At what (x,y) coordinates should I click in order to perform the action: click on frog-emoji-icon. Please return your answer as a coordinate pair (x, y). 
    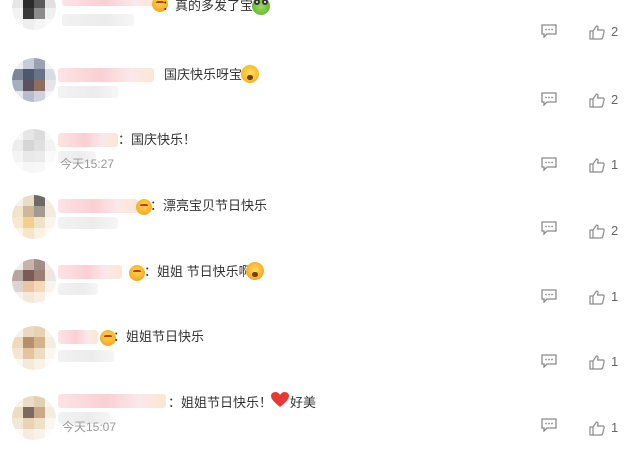
    Looking at the image, I should click on (261, 7).